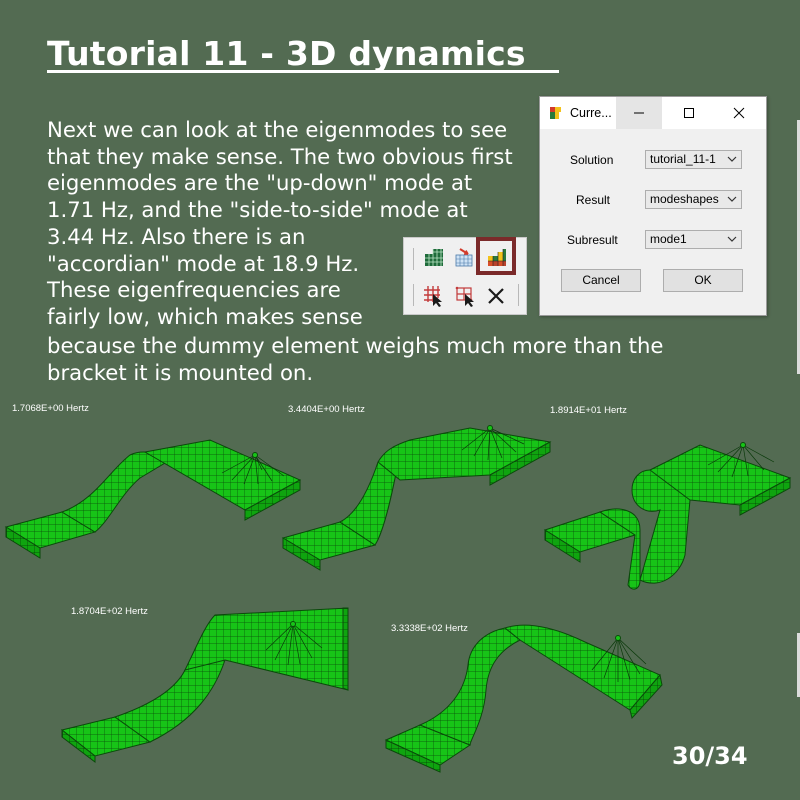 The width and height of the screenshot is (800, 800). I want to click on page-number: 30/34, so click(710, 756).